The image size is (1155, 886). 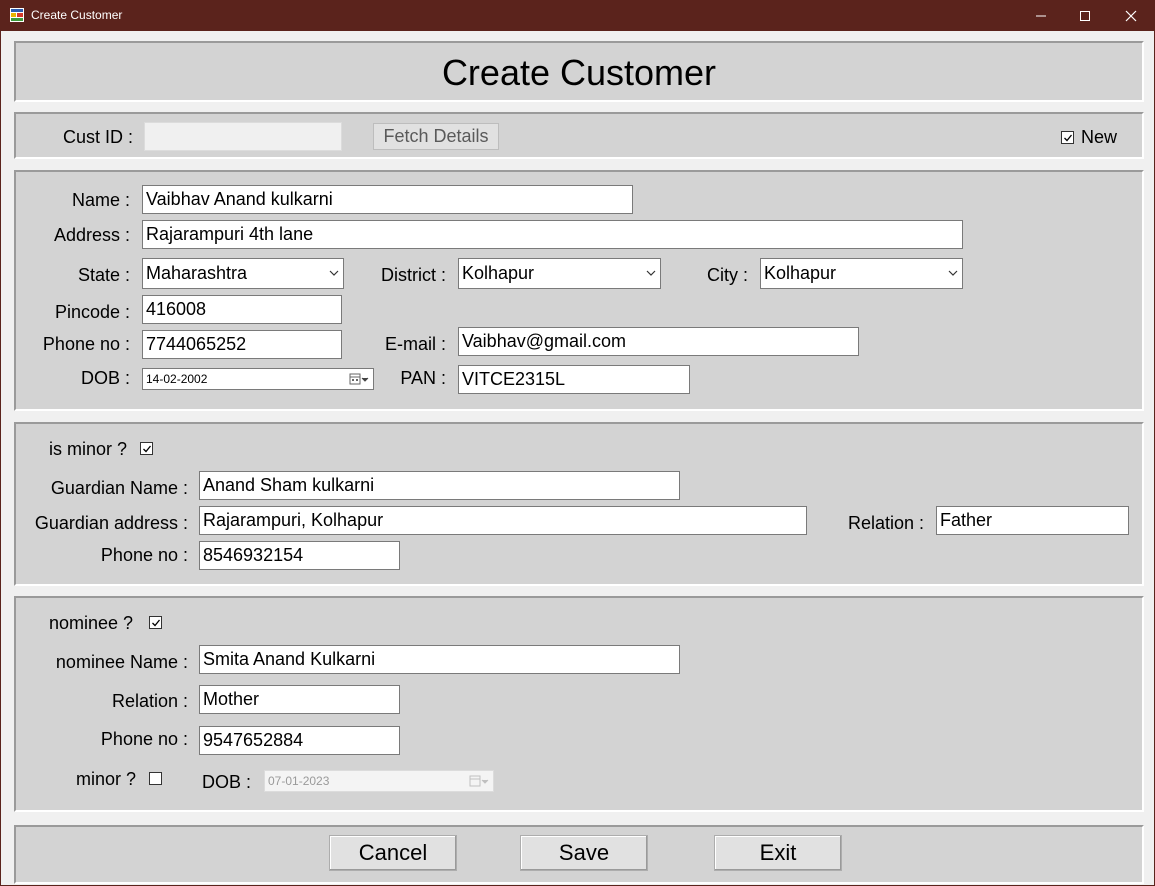 I want to click on close-button, so click(x=1131, y=15).